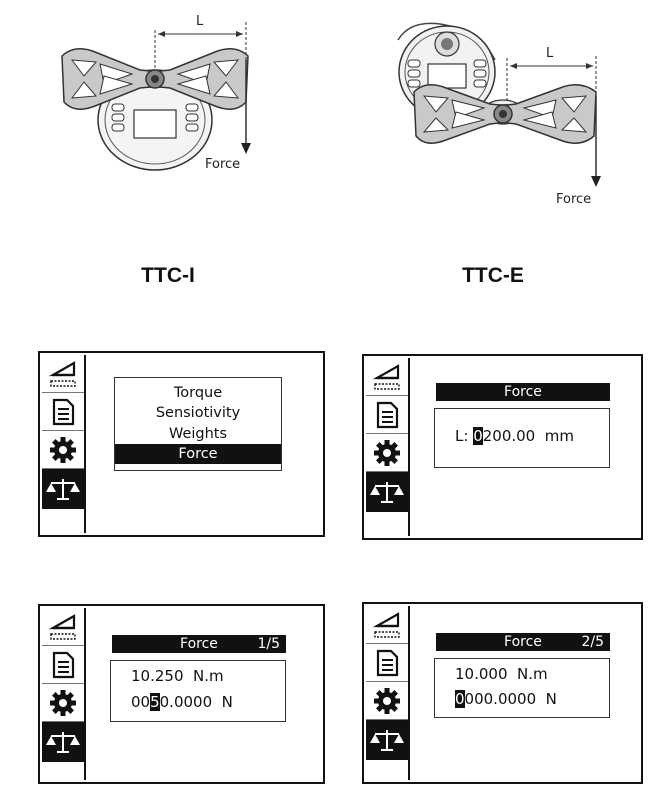 The image size is (660, 791). Describe the element at coordinates (550, 53) in the screenshot. I see `ttc-e-dimension-label: L` at that location.